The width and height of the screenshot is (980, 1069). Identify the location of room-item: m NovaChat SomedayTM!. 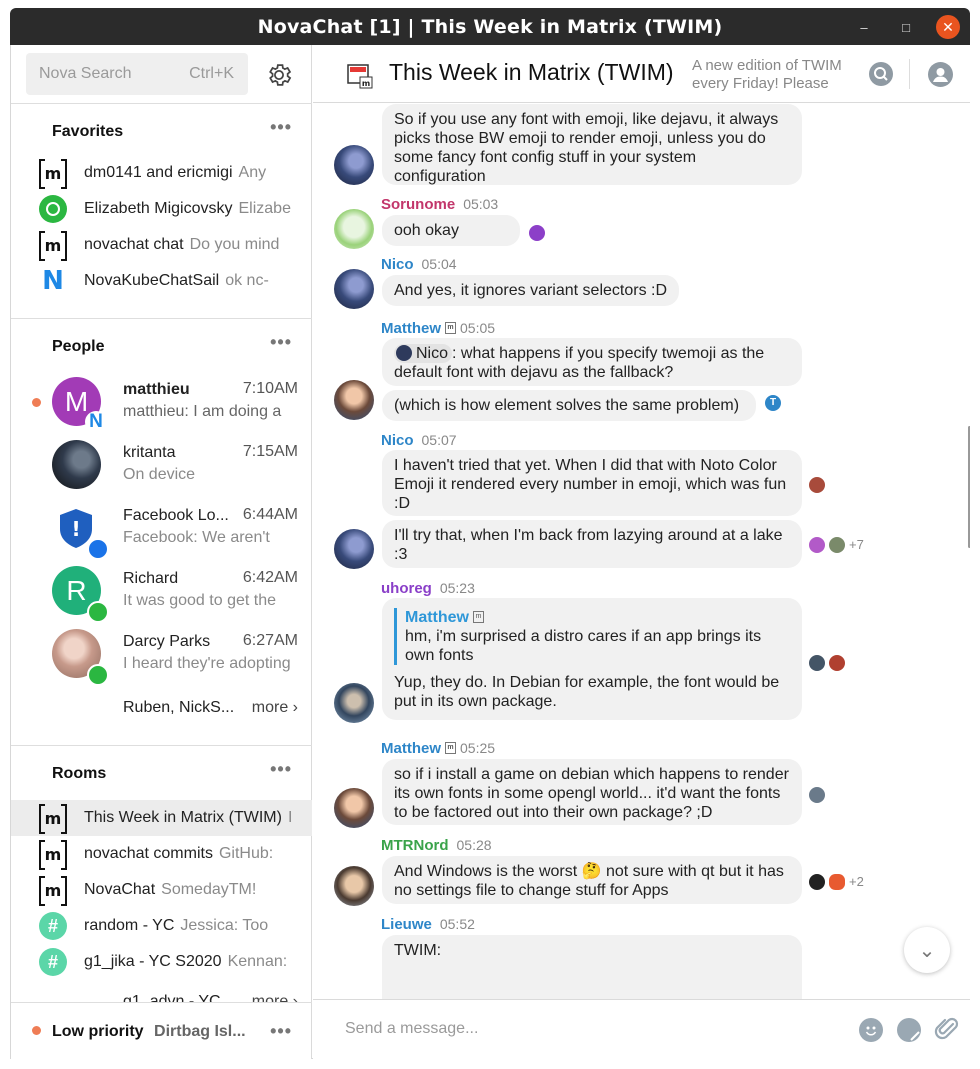
(161, 890).